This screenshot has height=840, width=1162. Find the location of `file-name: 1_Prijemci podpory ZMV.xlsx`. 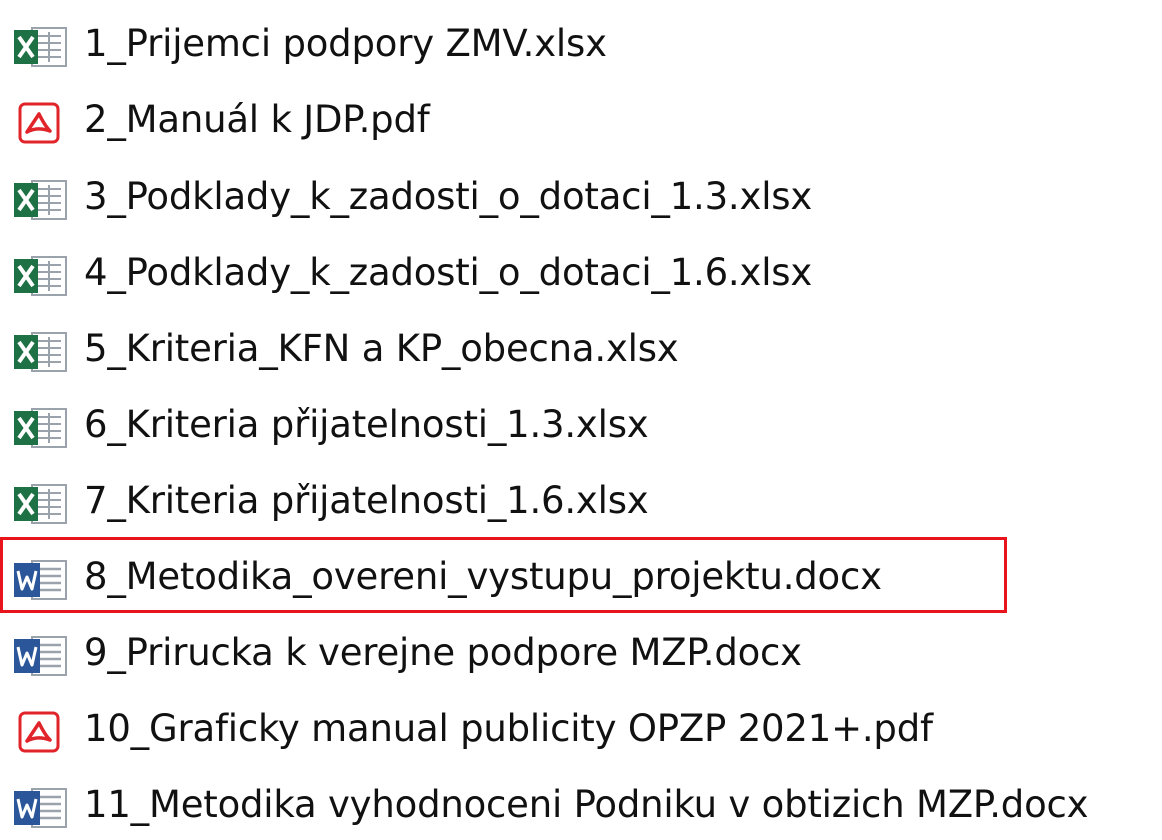

file-name: 1_Prijemci podpory ZMV.xlsx is located at coordinates (345, 43).